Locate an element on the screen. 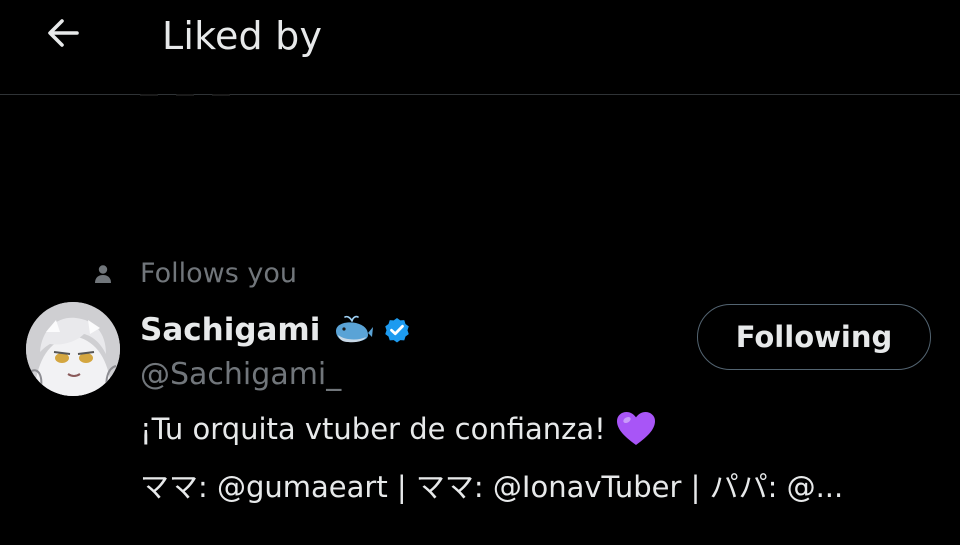 Image resolution: width=960 pixels, height=545 pixels. page-title: Liked by is located at coordinates (242, 36).